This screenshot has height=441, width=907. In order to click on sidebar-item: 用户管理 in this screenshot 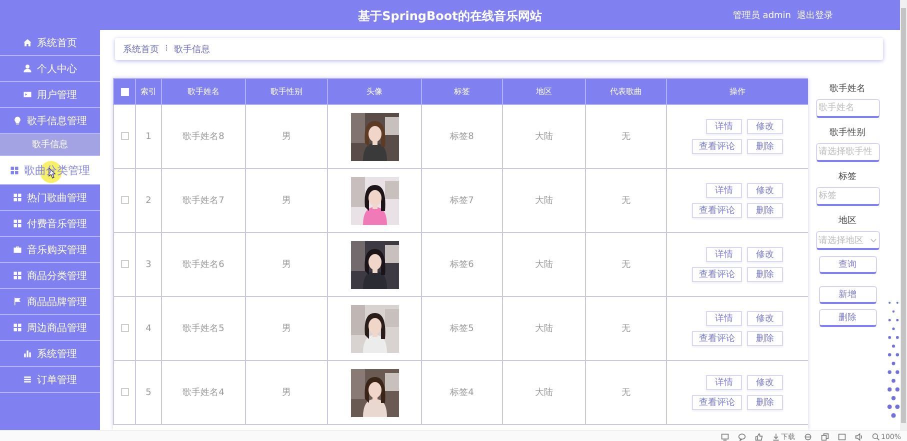, I will do `click(50, 95)`.